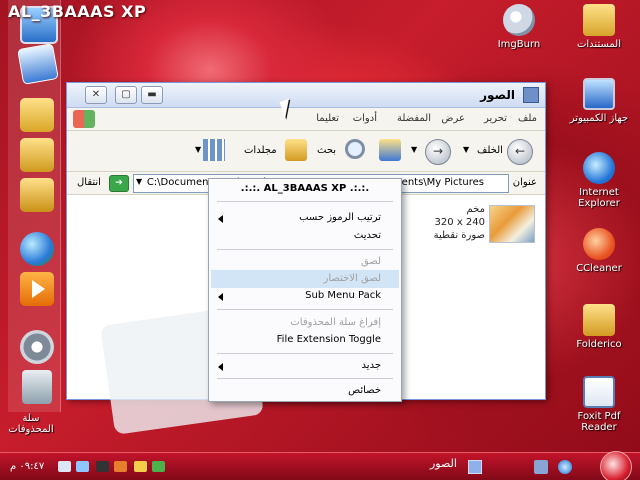 The image size is (640, 480). Describe the element at coordinates (414, 118) in the screenshot. I see `menu-favorites: المفضلة` at that location.